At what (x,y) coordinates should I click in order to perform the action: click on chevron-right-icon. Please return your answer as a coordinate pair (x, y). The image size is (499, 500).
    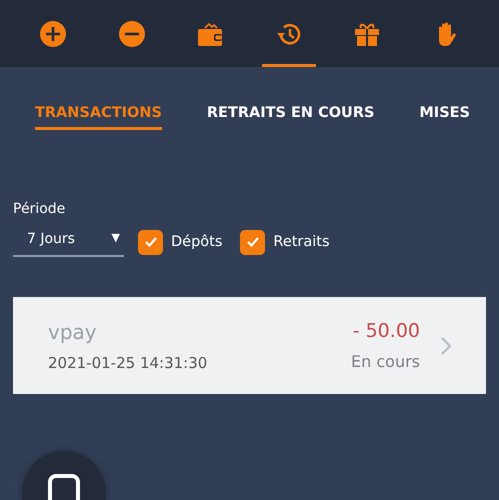
    Looking at the image, I should click on (446, 346).